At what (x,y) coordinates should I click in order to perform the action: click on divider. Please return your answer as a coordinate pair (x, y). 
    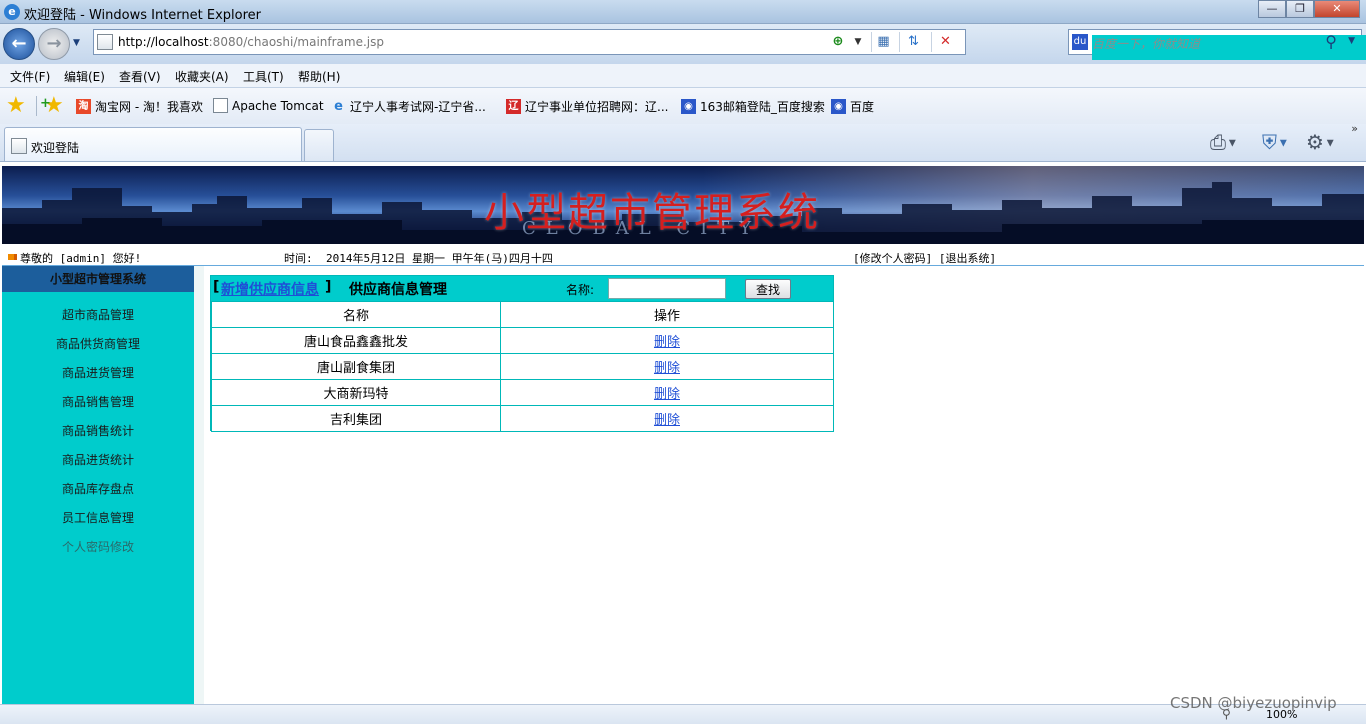
    Looking at the image, I should click on (36, 106).